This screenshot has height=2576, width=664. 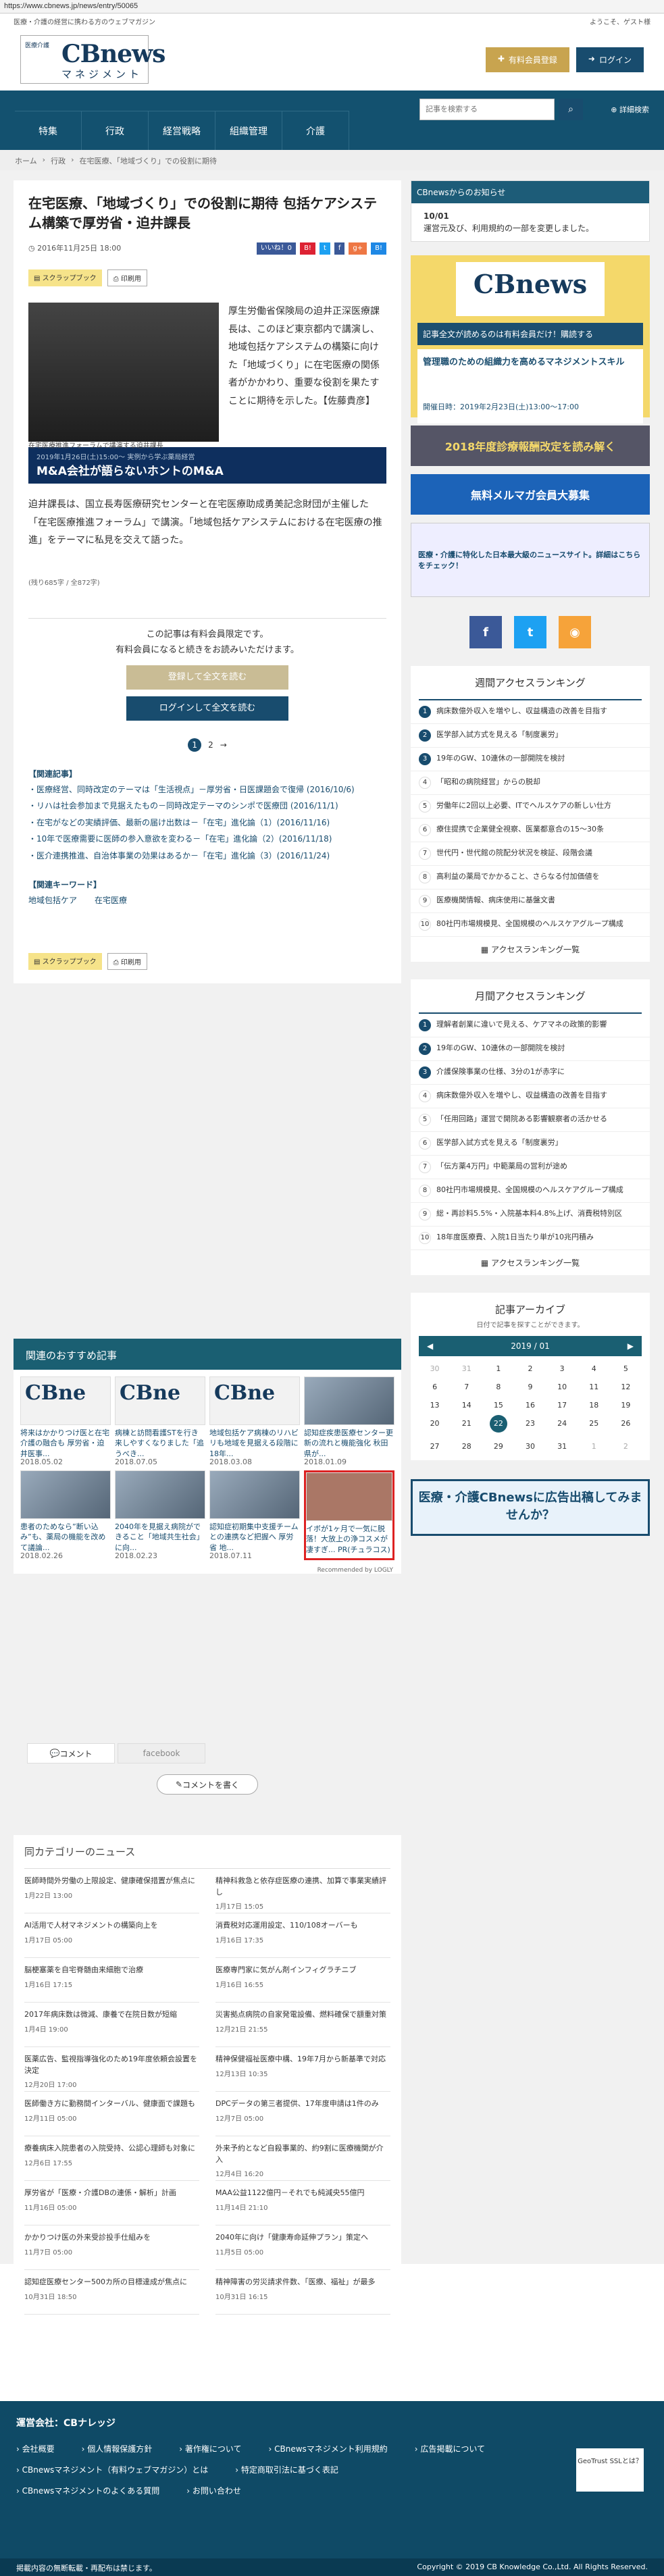 What do you see at coordinates (302, 1891) in the screenshot?
I see `news-item: 精神科救急と依存症医療の連携、加算で事業実績評し 1月17日 15:05` at bounding box center [302, 1891].